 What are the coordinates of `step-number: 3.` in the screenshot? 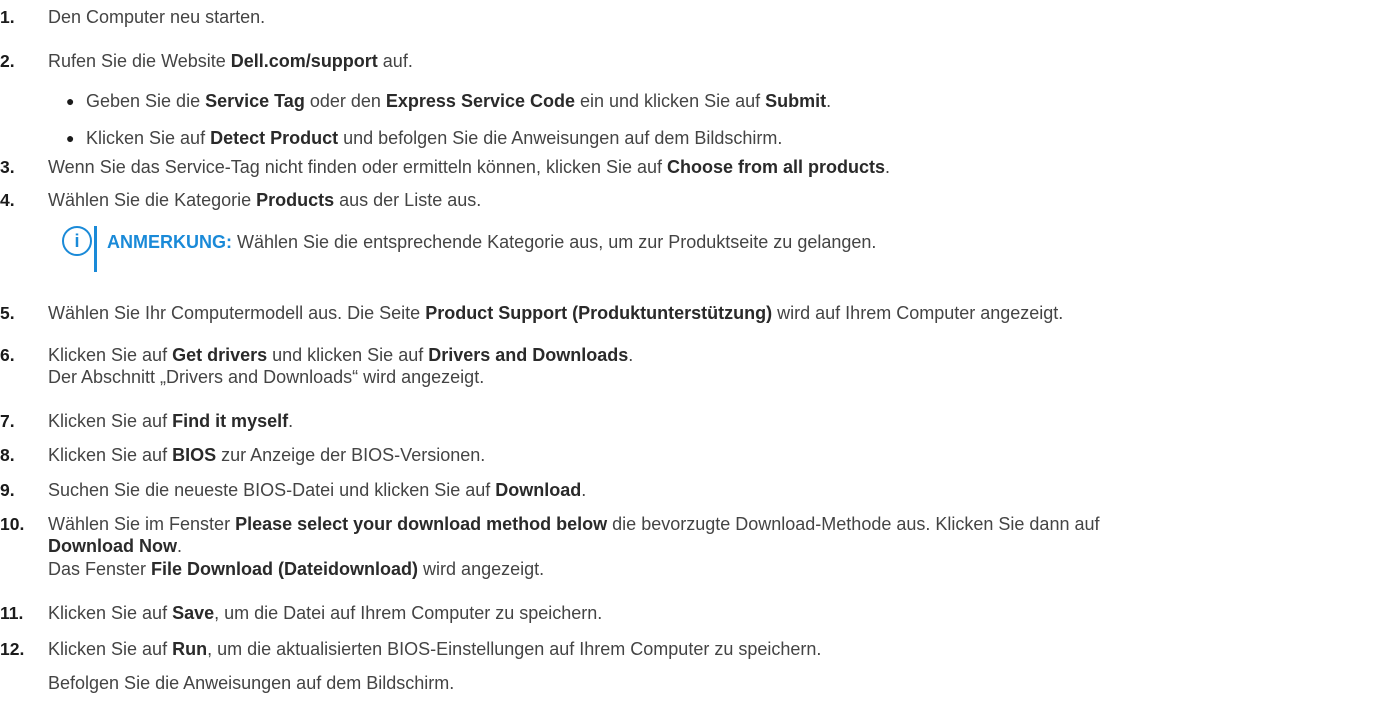 It's located at (7, 167).